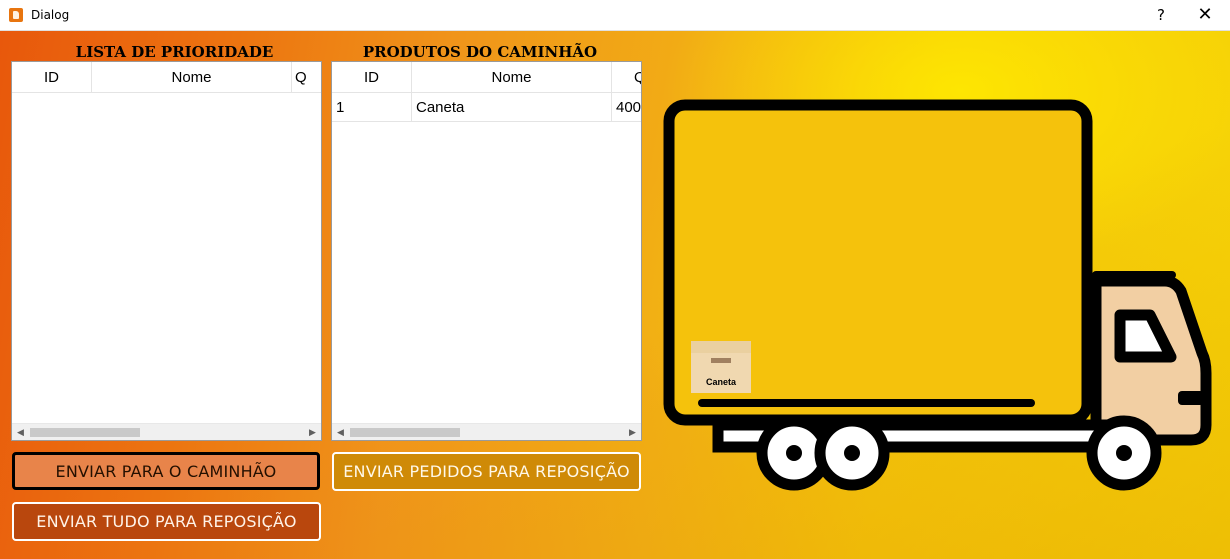 The height and width of the screenshot is (559, 1230). I want to click on truck-products-title: PRODUTOS DO CAMINHÃO, so click(480, 52).